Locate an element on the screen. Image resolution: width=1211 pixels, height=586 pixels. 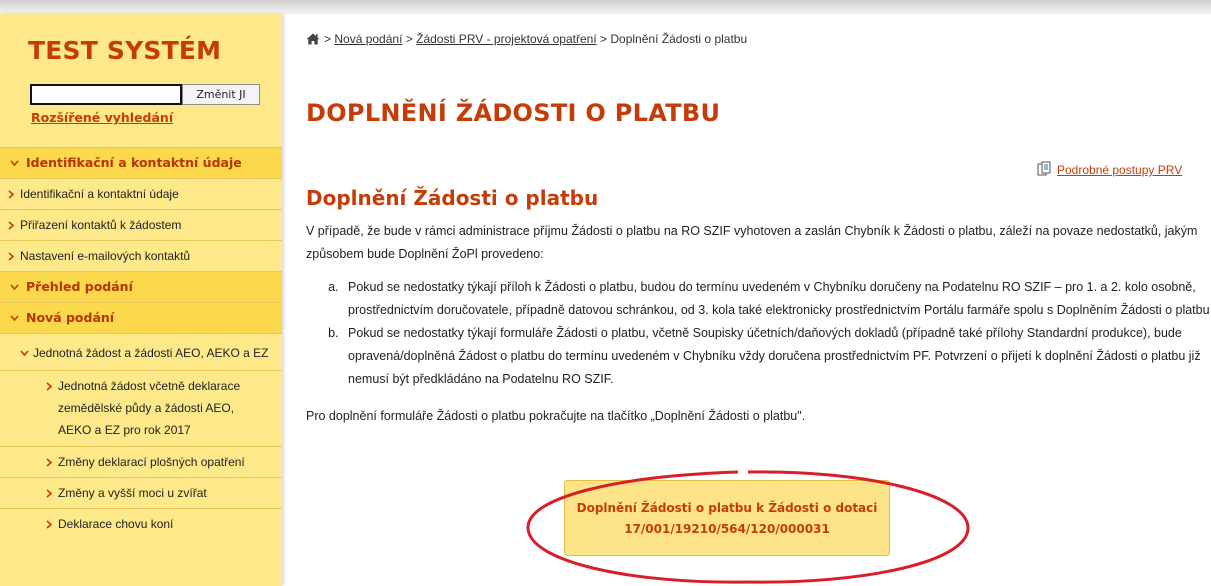
search-input is located at coordinates (106, 94).